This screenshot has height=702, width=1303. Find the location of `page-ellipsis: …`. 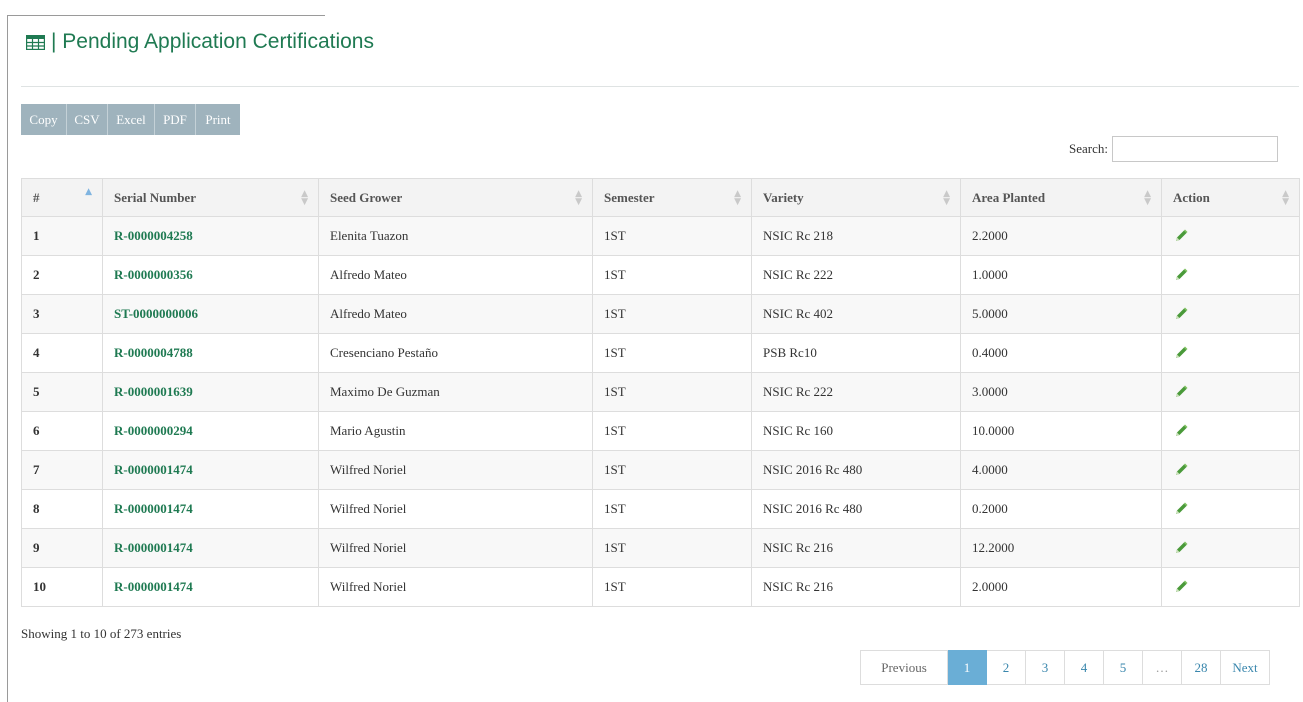

page-ellipsis: … is located at coordinates (1162, 667).